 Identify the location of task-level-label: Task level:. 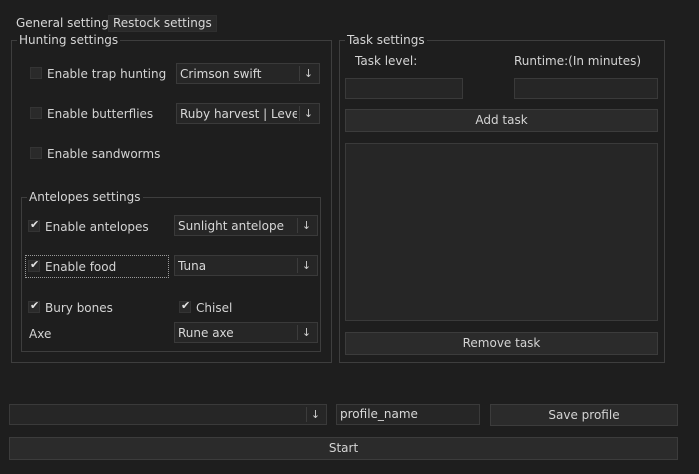
(386, 61).